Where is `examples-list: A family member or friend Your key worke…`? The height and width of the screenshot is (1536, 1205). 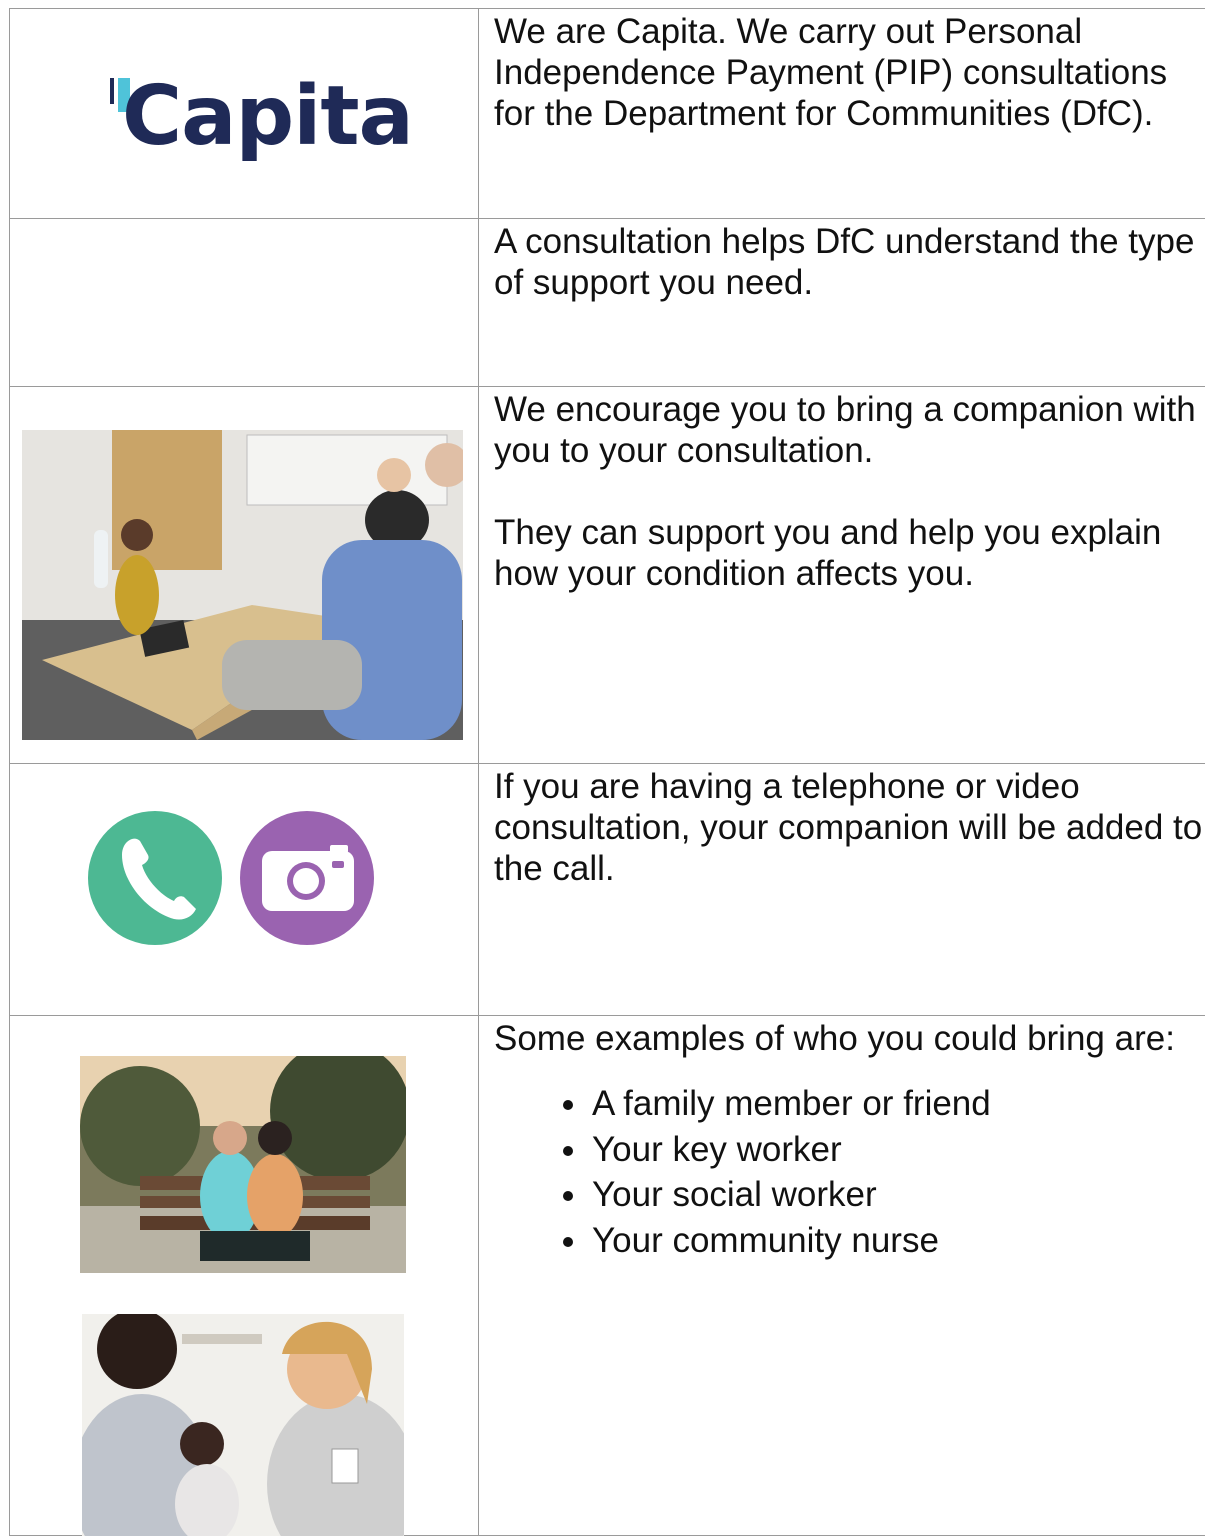
examples-list: A family member or friend Your key worke… is located at coordinates (849, 1172).